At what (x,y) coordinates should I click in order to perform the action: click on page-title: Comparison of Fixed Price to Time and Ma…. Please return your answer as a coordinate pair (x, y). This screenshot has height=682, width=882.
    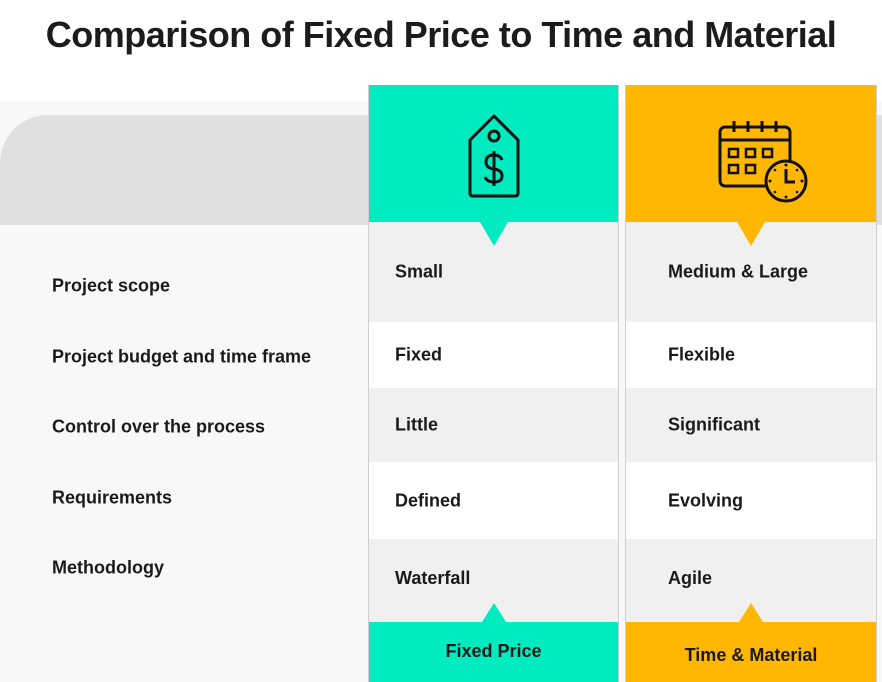
    Looking at the image, I should click on (441, 34).